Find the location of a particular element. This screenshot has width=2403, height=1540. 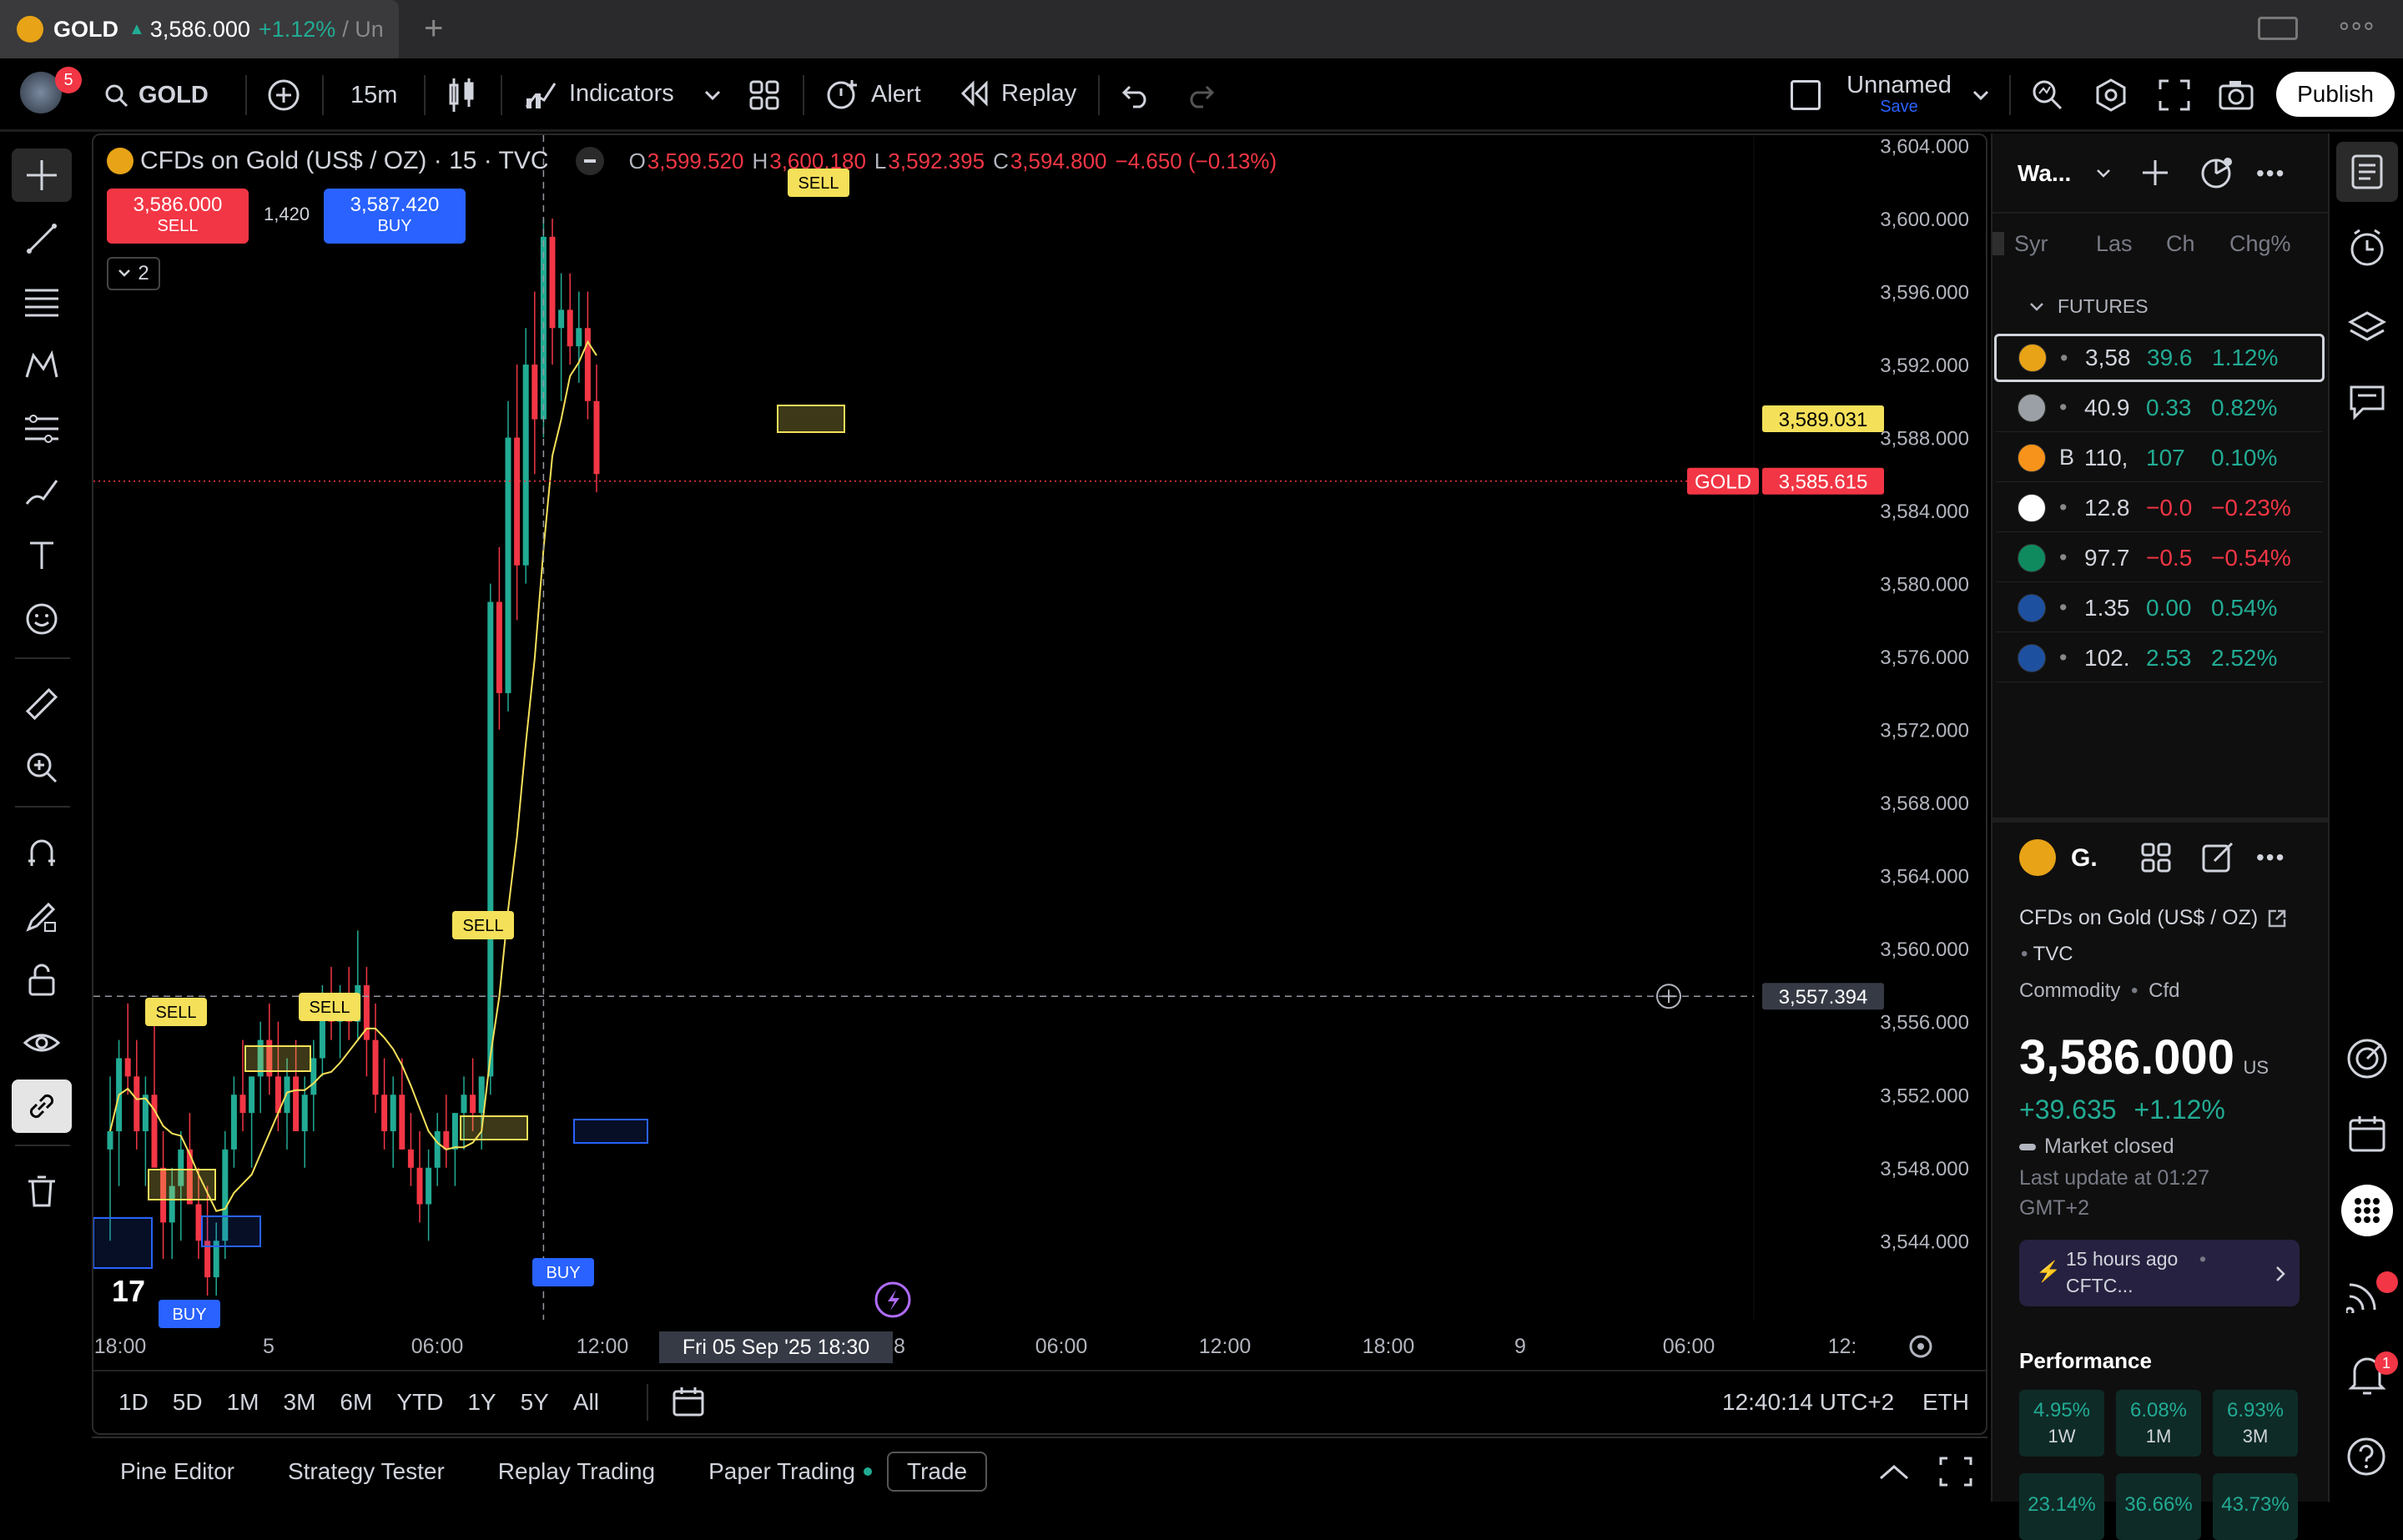

brush-tool is located at coordinates (42, 492).